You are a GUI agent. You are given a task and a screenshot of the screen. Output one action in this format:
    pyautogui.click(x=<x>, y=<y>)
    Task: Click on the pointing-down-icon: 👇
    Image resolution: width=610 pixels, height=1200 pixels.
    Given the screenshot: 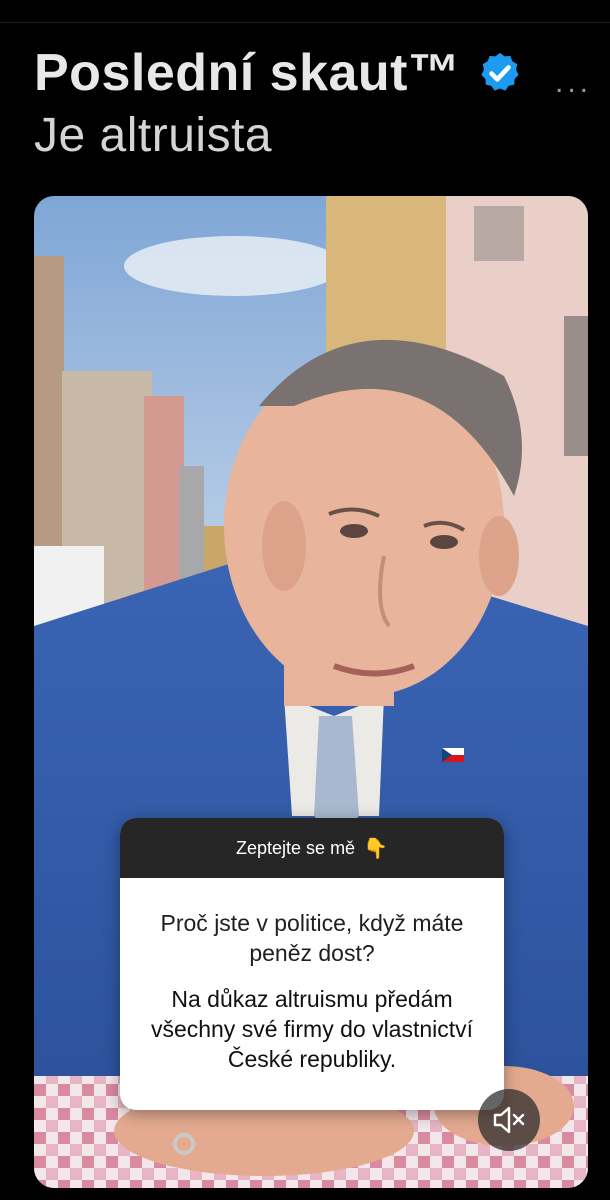 What is the action you would take?
    pyautogui.click(x=375, y=848)
    